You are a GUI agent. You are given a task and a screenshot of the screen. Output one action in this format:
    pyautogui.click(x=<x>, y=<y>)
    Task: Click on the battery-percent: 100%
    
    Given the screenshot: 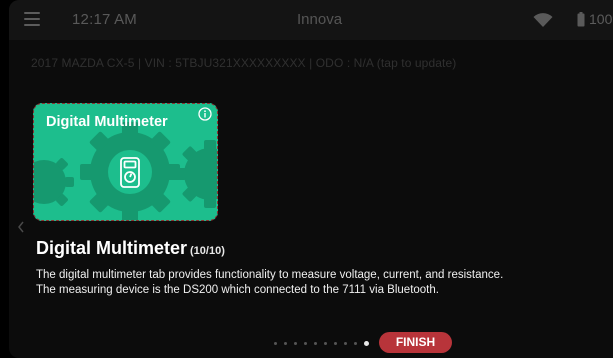 What is the action you would take?
    pyautogui.click(x=601, y=19)
    